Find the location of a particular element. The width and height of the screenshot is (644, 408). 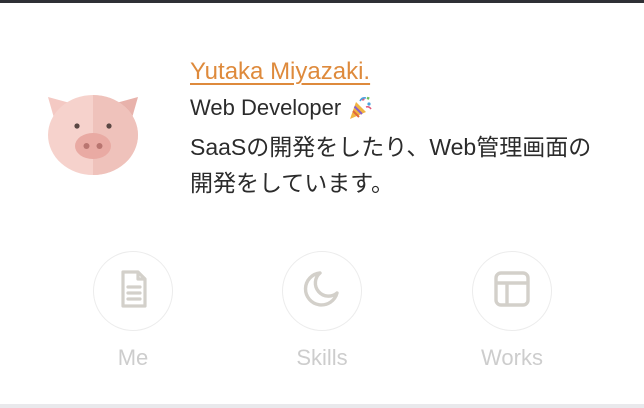

nav-circle-skills is located at coordinates (322, 291).